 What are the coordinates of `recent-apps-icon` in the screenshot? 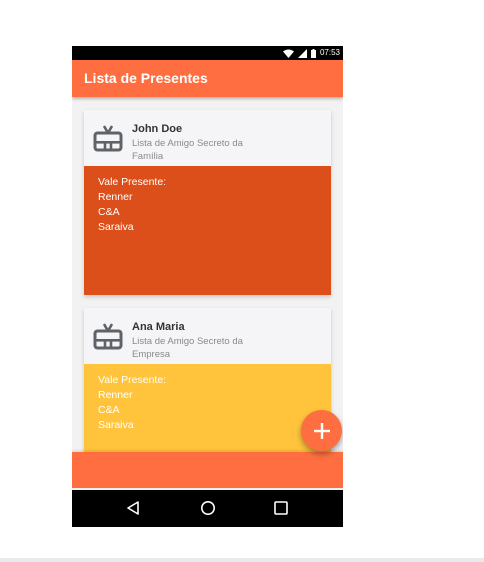 It's located at (281, 508).